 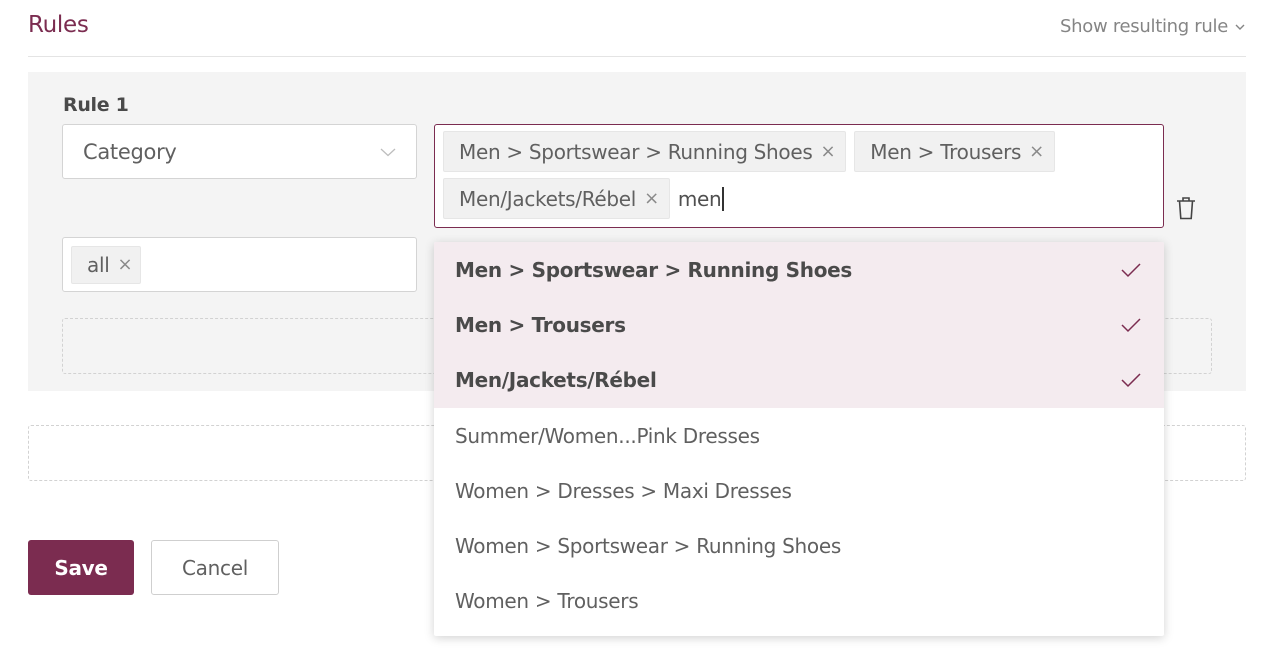 What do you see at coordinates (556, 380) in the screenshot?
I see `option-label: Men/Jackets/Rébel` at bounding box center [556, 380].